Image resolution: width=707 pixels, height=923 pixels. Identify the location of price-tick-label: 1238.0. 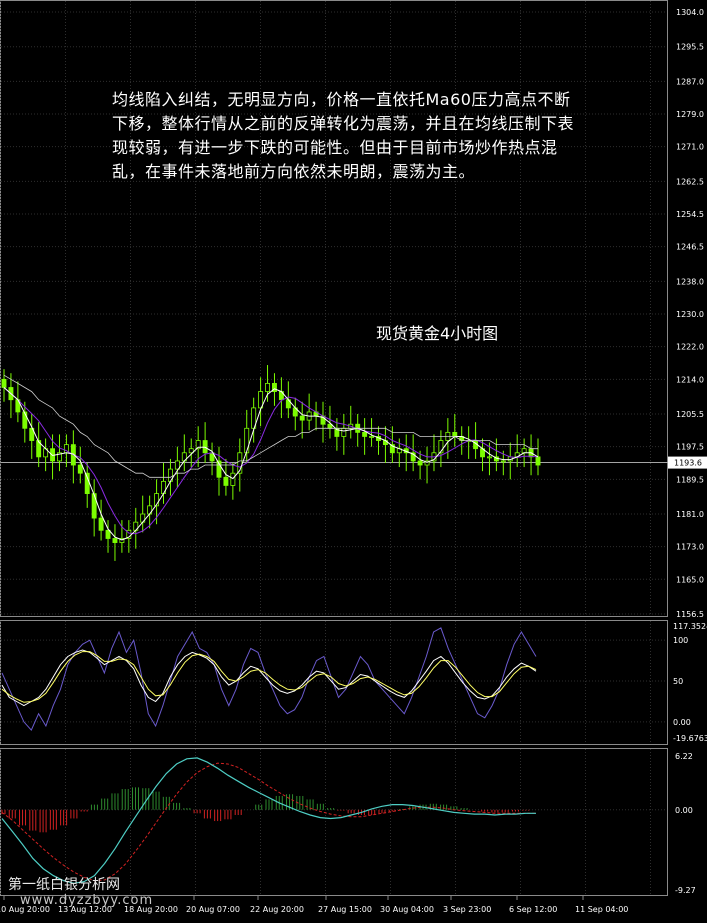
(690, 281).